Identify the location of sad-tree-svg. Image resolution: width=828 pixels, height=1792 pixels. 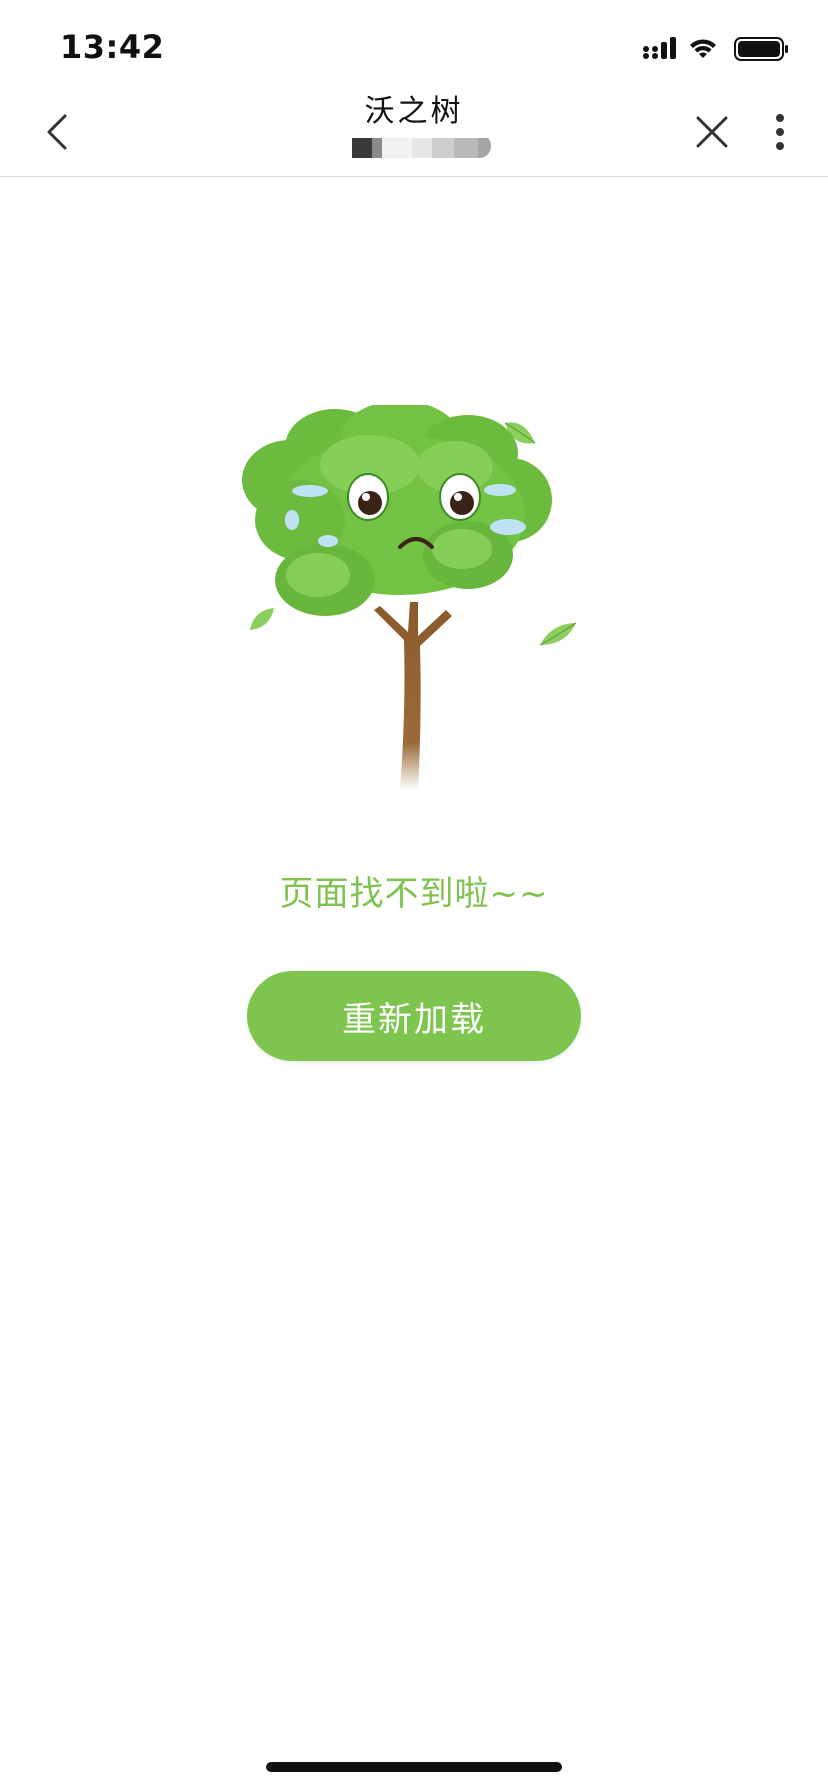
(409, 595).